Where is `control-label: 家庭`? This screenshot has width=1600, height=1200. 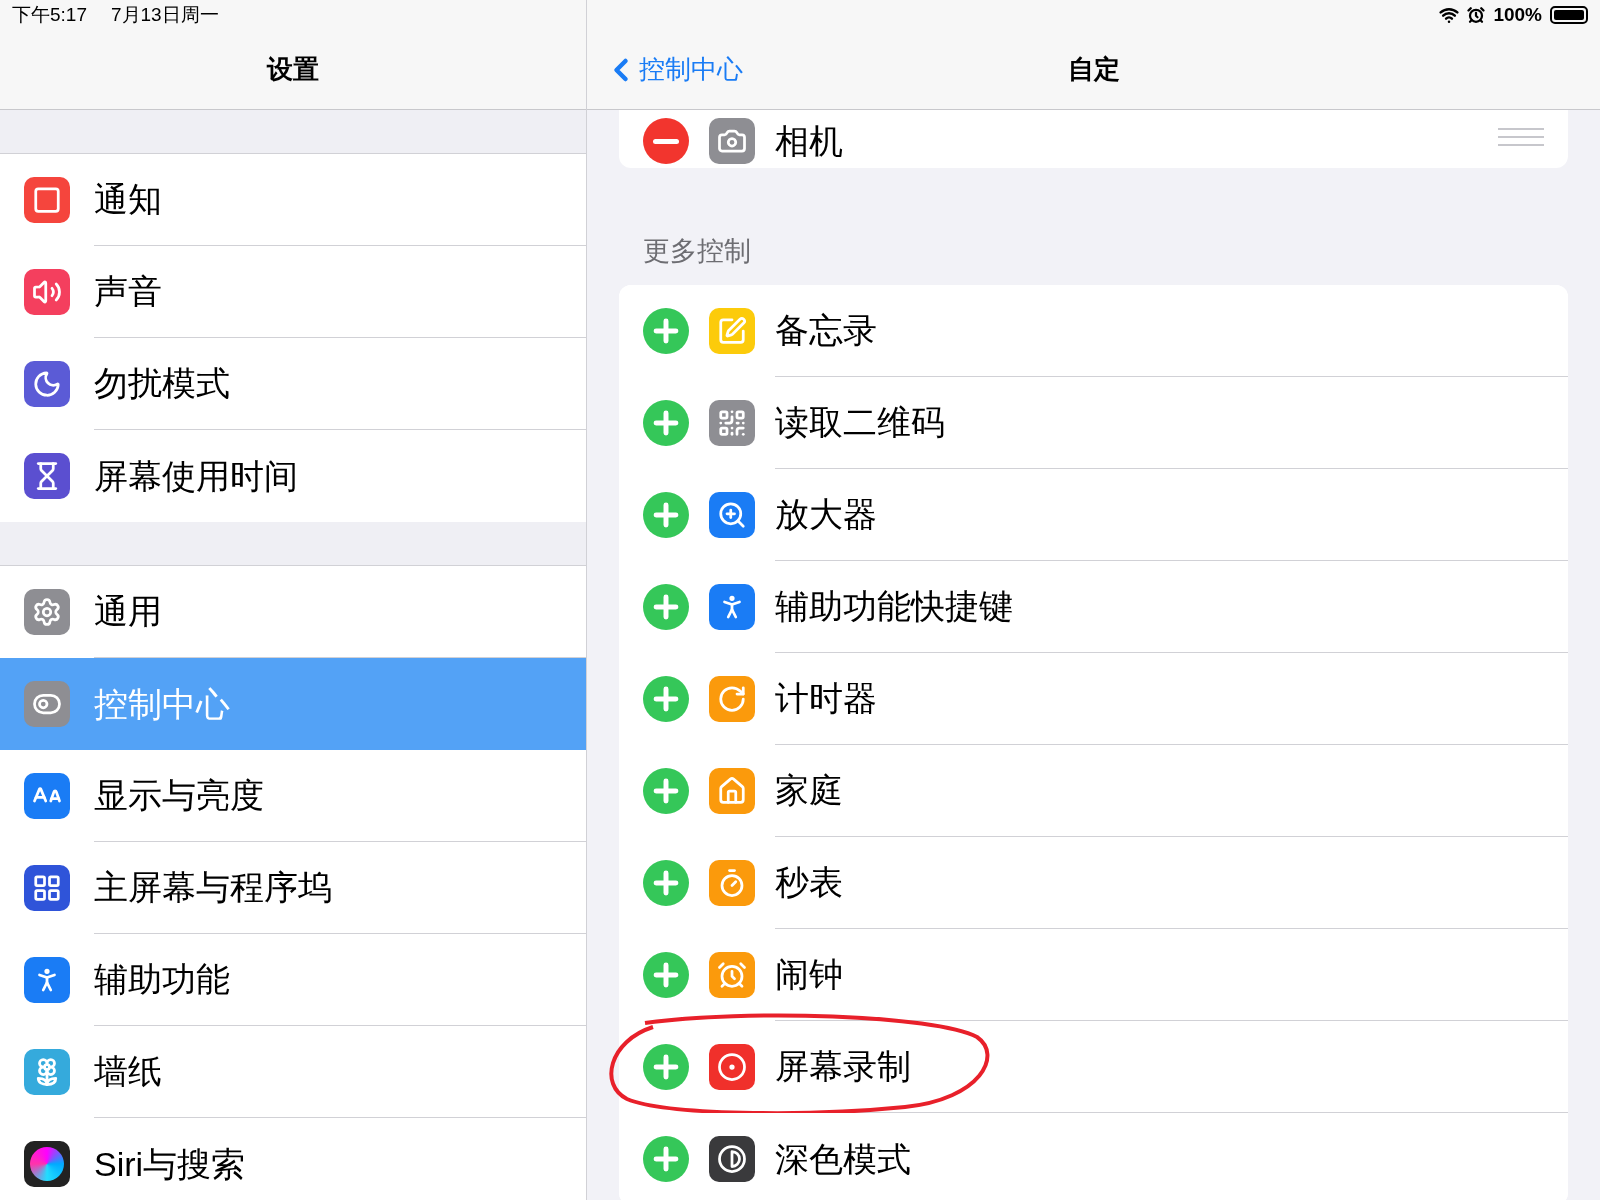 control-label: 家庭 is located at coordinates (809, 790).